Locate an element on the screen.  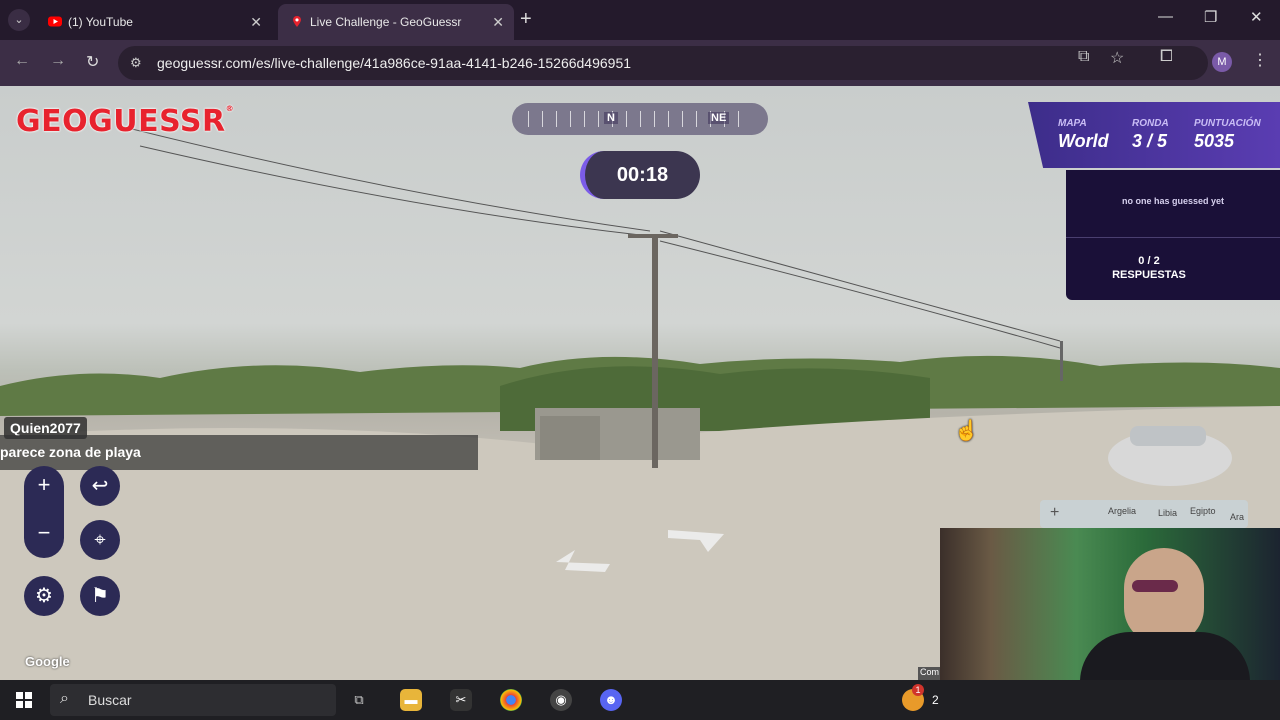
taskbar-search: ⌕ Buscar is located at coordinates (193, 700).